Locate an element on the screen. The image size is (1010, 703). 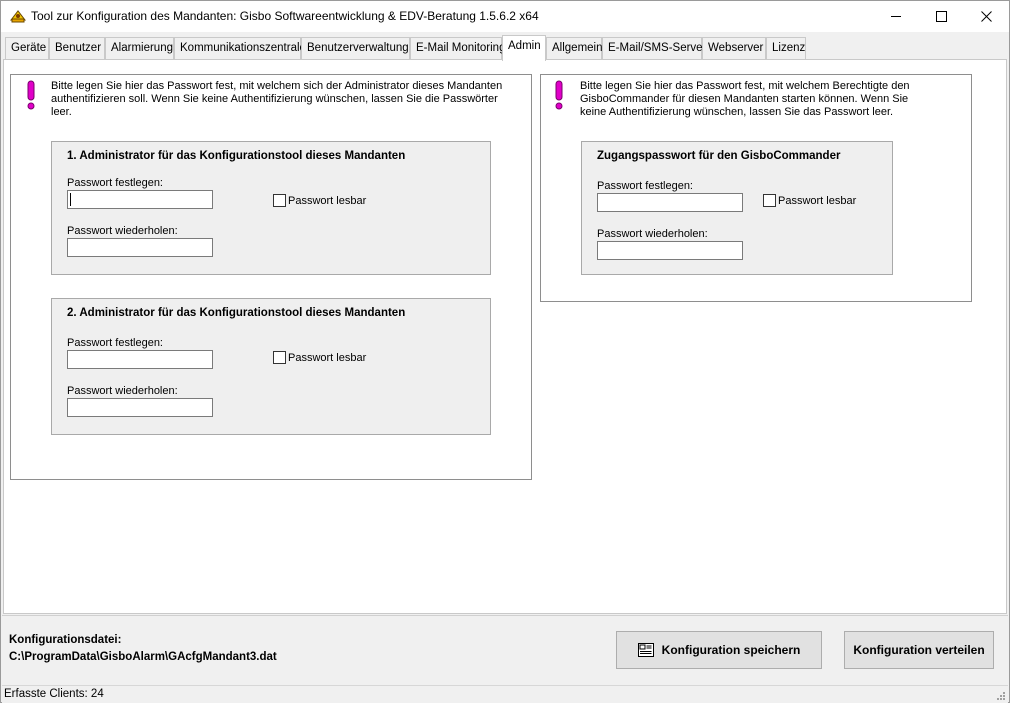
admin2-repeat-field is located at coordinates (140, 407).